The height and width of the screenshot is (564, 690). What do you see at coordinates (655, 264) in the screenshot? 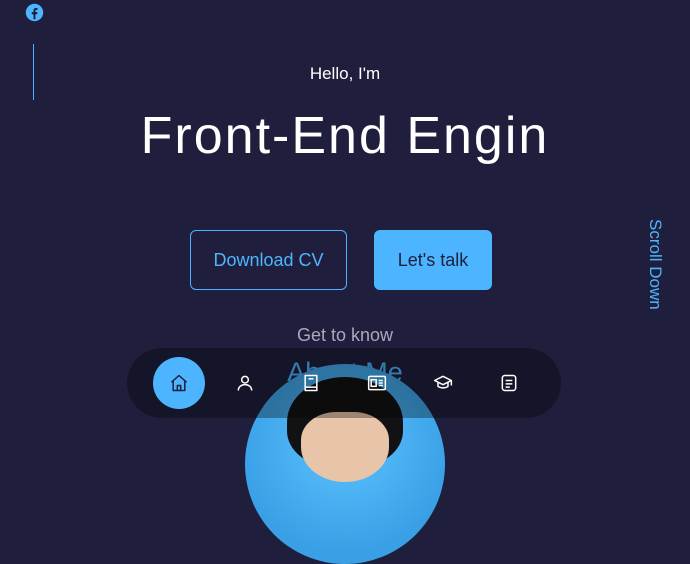
I see `scroll-down-link: Scroll Down` at bounding box center [655, 264].